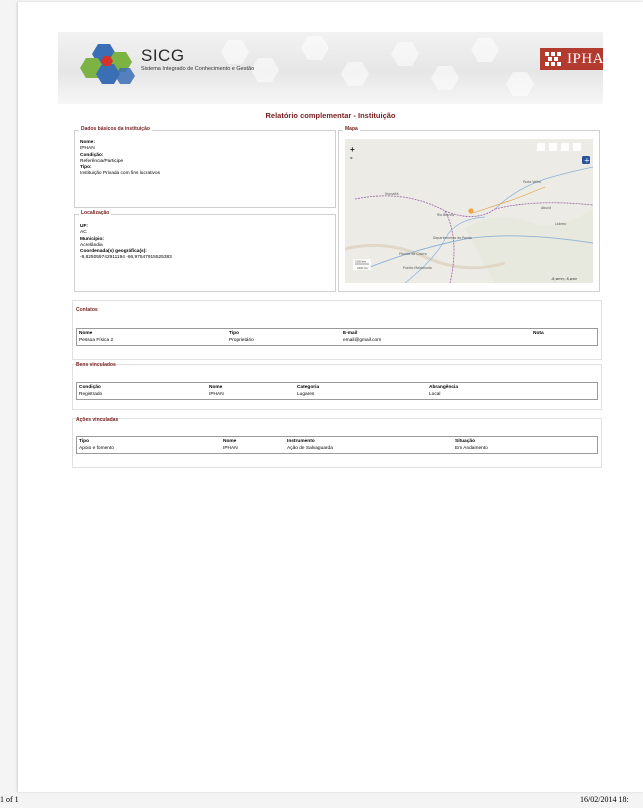 The image size is (643, 808). What do you see at coordinates (604, 799) in the screenshot?
I see `print-timestamp: 16/02/2014 18:` at bounding box center [604, 799].